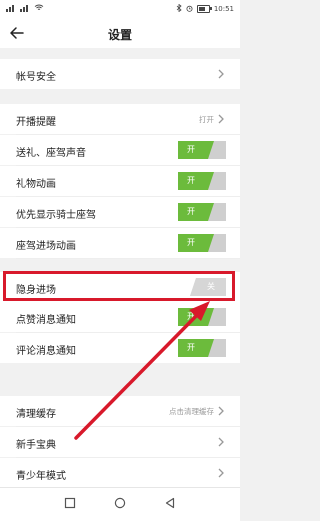  I want to click on battery-icon, so click(204, 9).